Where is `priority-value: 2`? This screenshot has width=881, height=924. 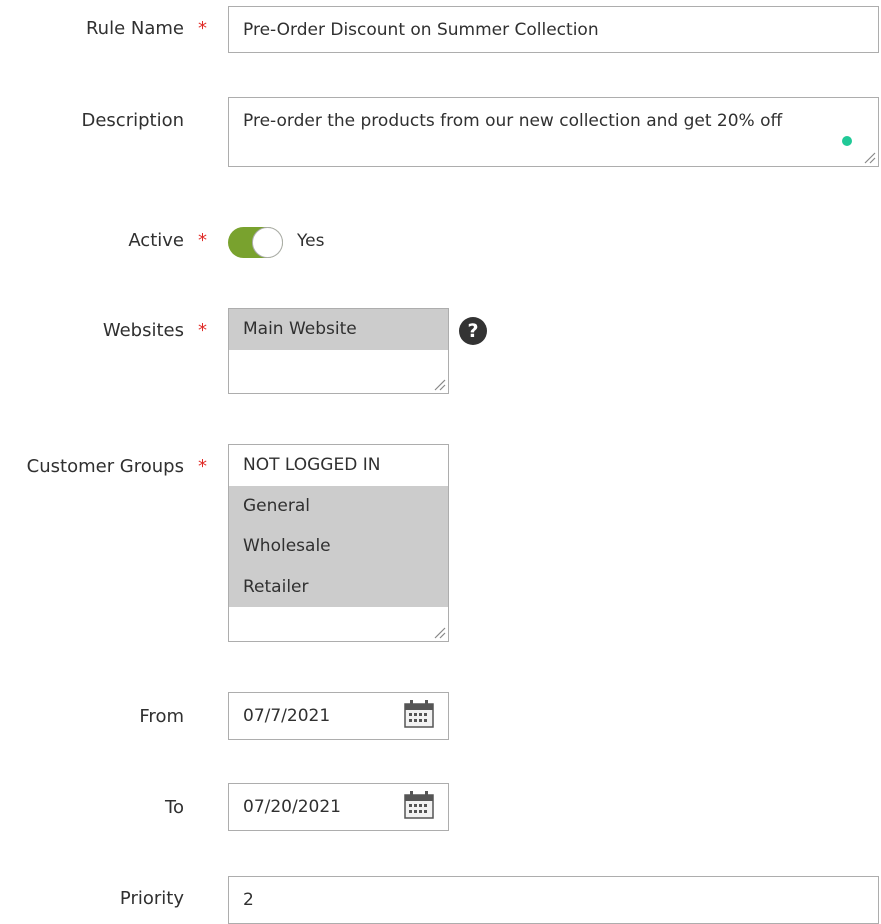
priority-value: 2 is located at coordinates (248, 900).